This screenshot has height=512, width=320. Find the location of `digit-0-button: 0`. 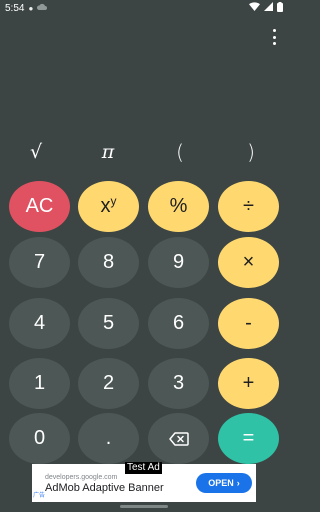

digit-0-button: 0 is located at coordinates (39, 438).